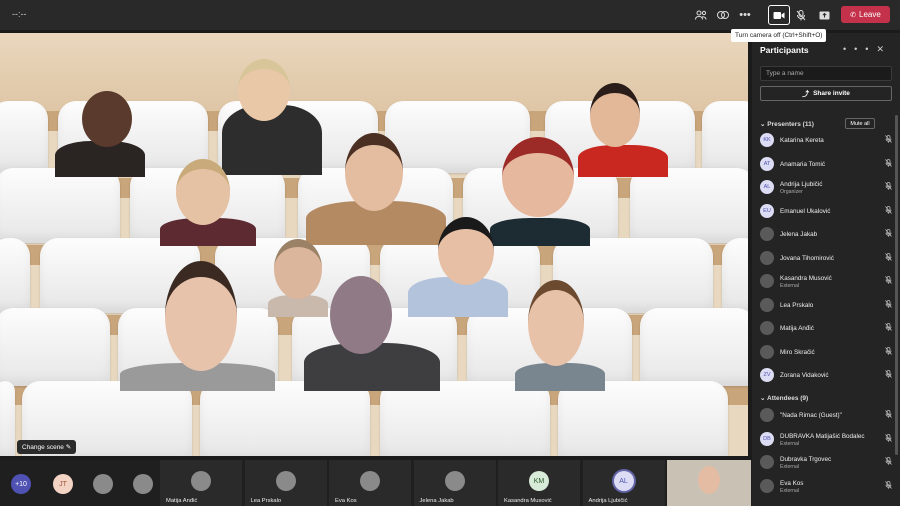 This screenshot has width=900, height=506. Describe the element at coordinates (805, 211) in the screenshot. I see `participant-name: Emanuel Ukalović` at that location.